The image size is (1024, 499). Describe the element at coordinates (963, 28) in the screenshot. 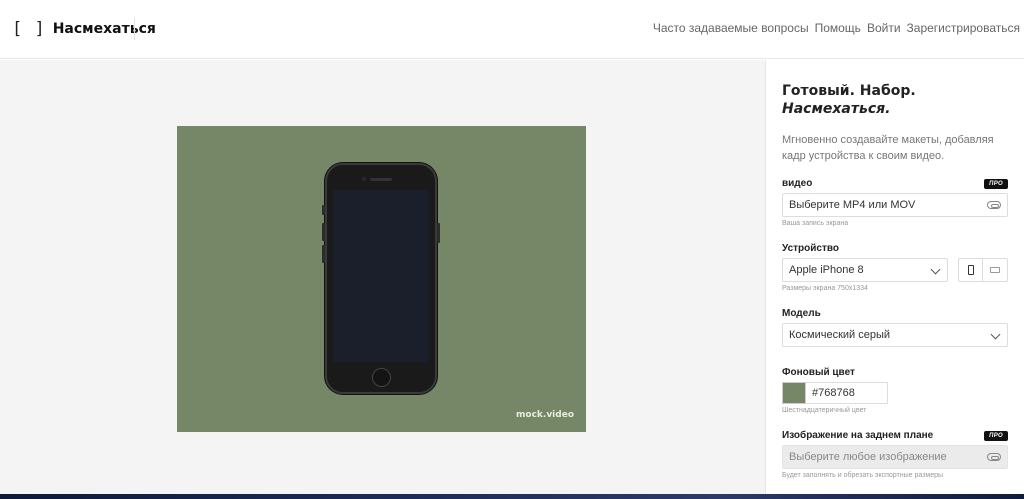

I see `nav-link-signup: Зарегистрироваться` at that location.